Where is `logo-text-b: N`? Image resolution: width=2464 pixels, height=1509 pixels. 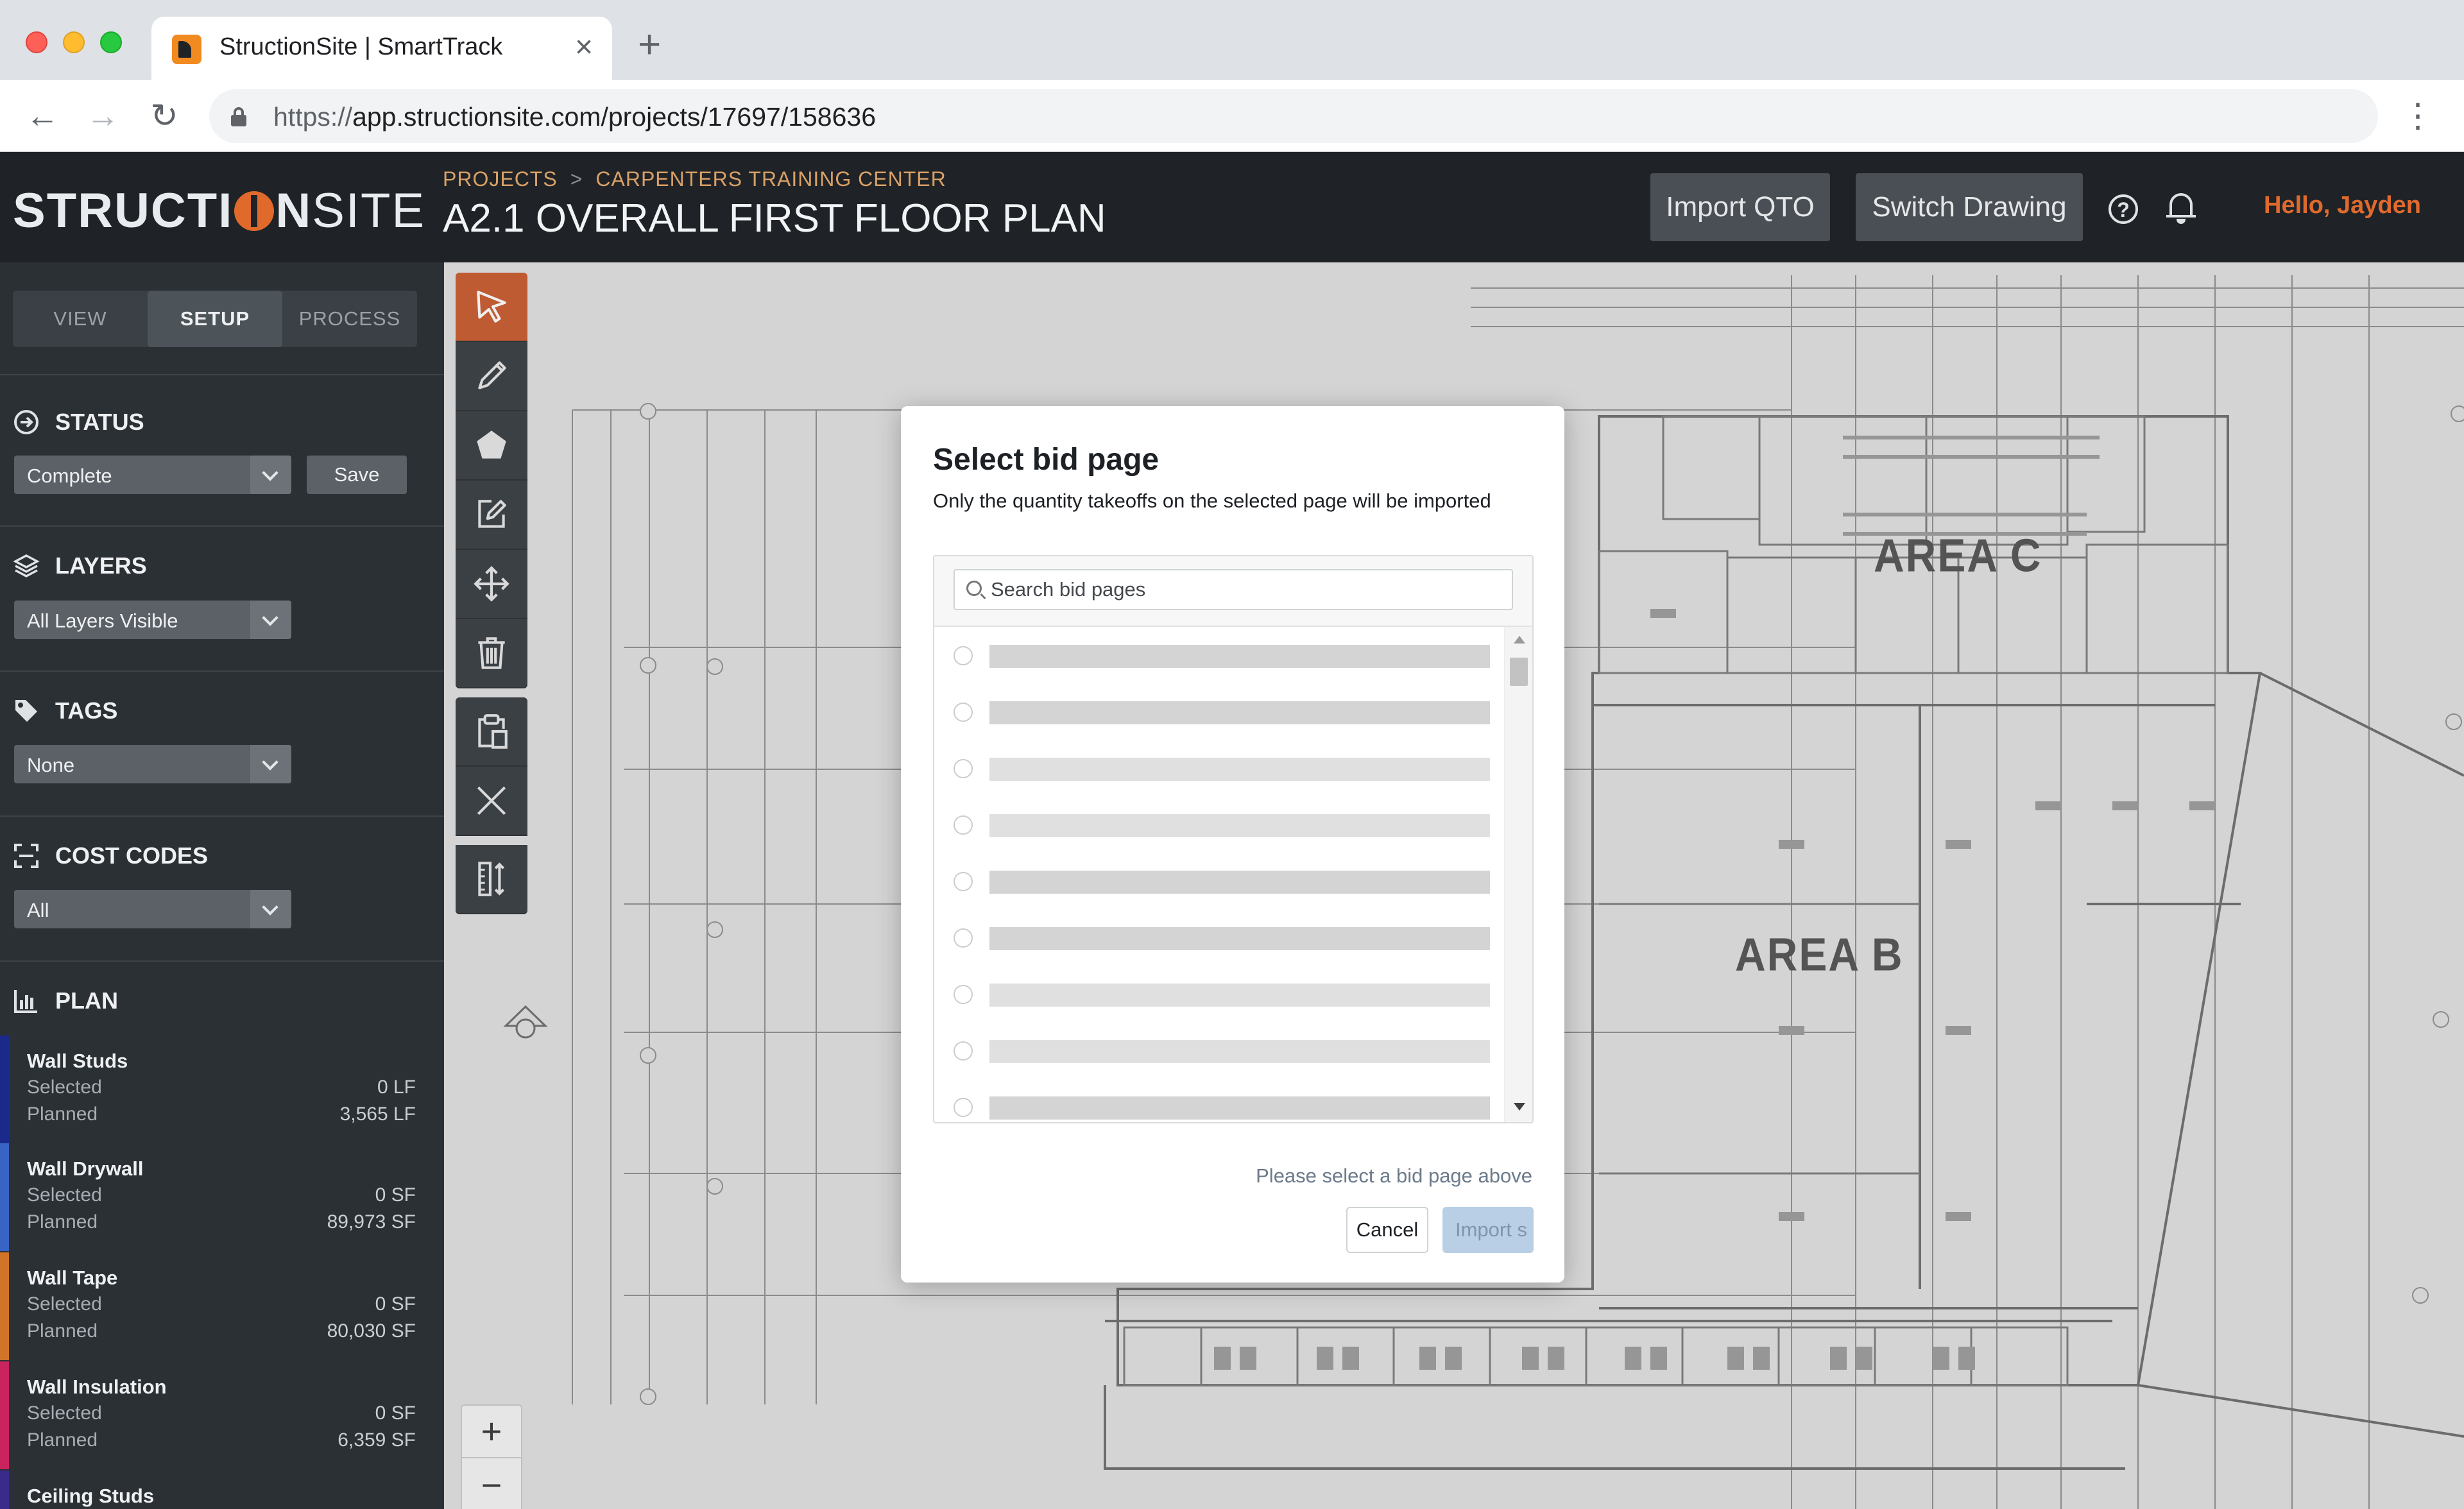
logo-text-b: N is located at coordinates (294, 210).